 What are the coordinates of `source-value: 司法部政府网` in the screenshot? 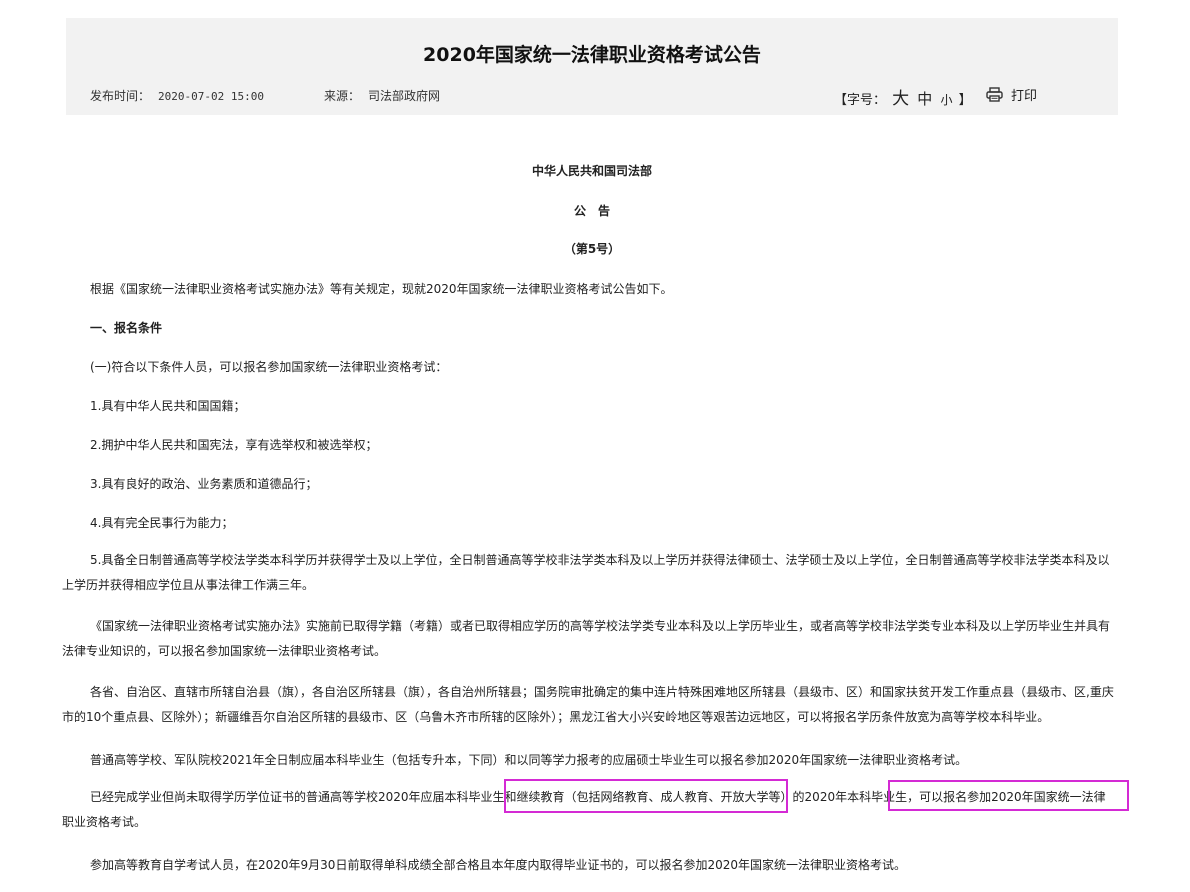 It's located at (404, 96).